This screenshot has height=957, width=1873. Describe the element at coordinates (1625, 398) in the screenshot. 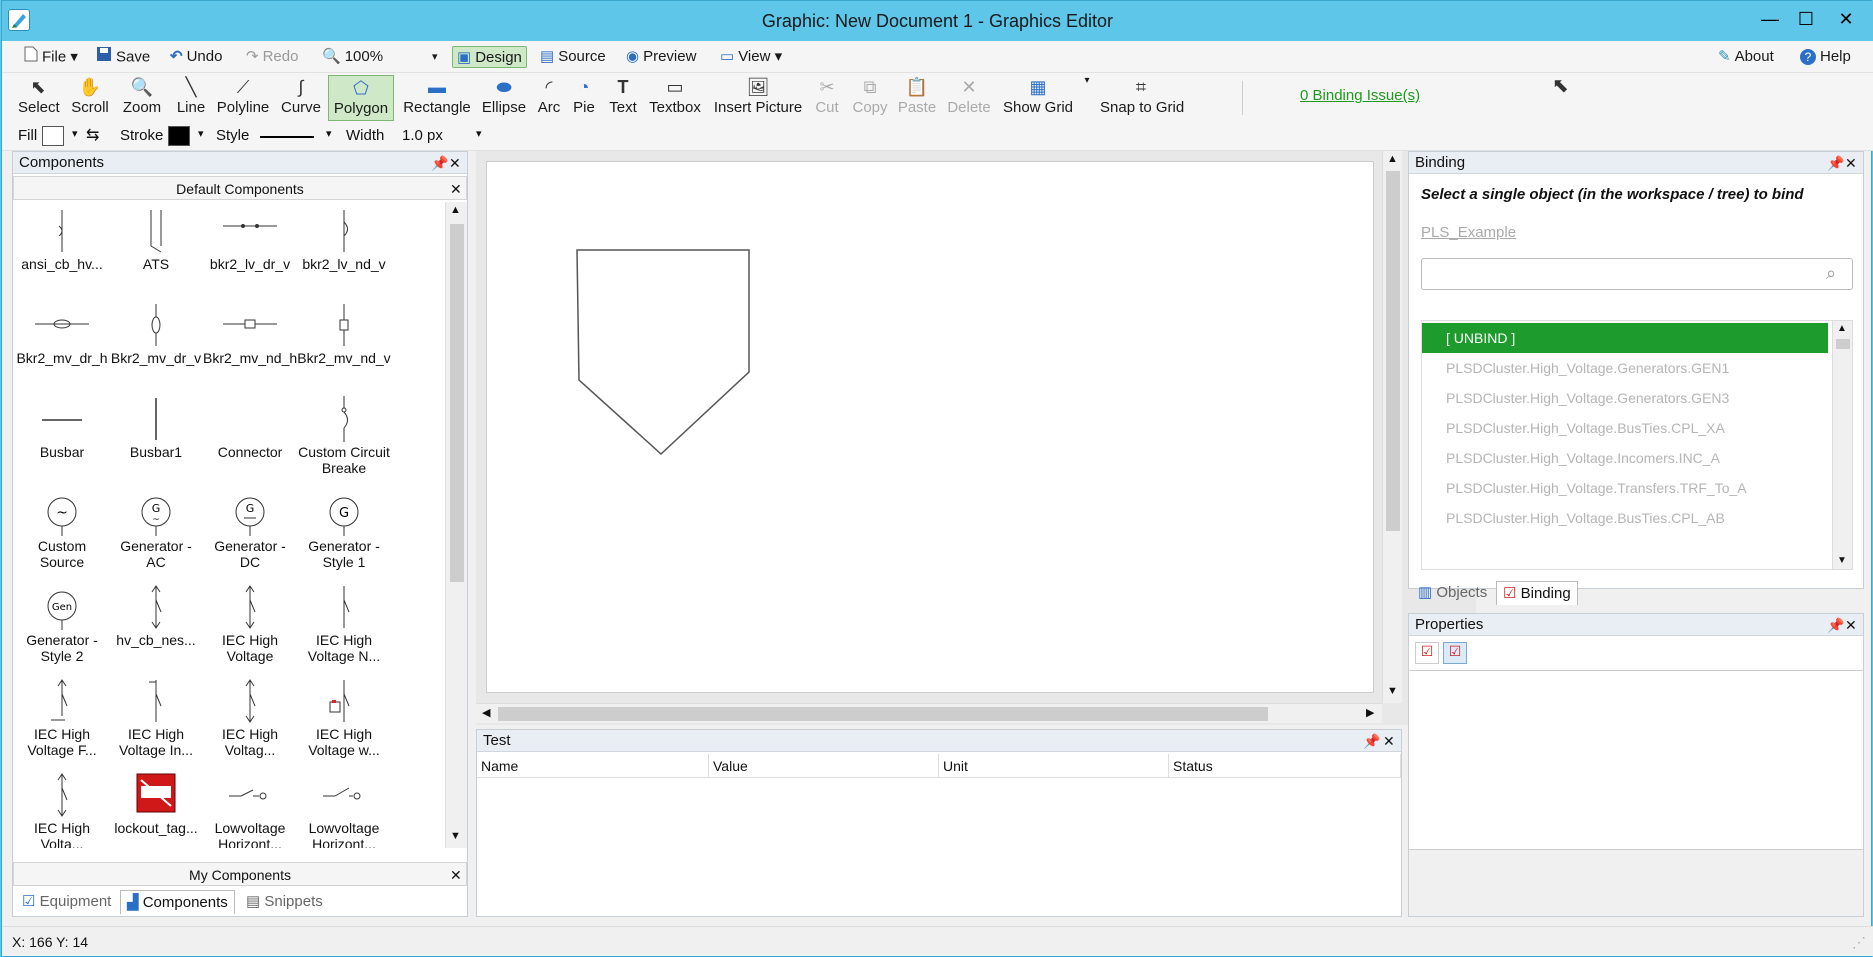

I see `list-item: PLSDCluster.High_Voltage.Generators.GEN3` at that location.